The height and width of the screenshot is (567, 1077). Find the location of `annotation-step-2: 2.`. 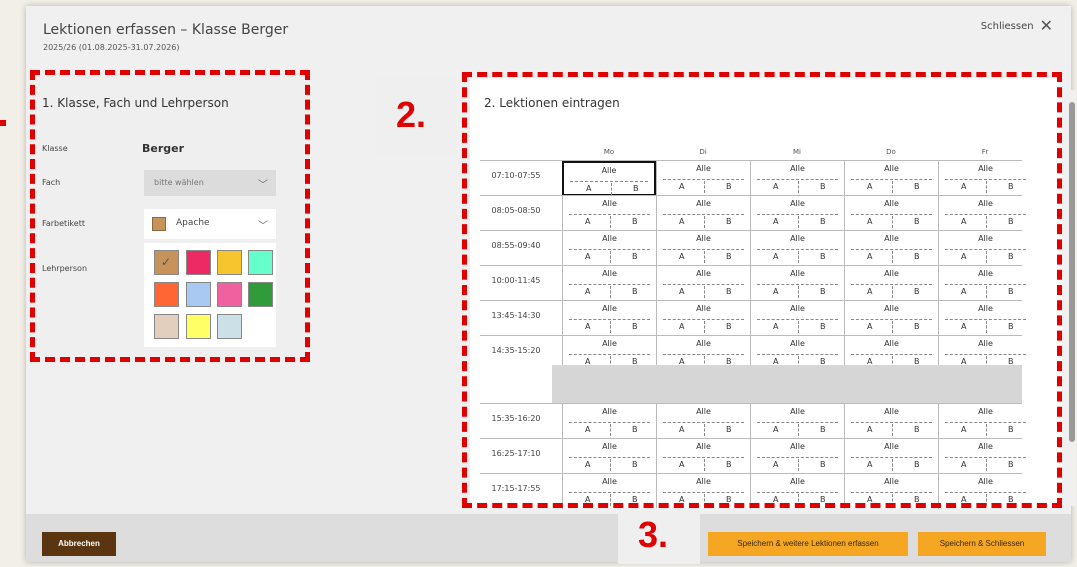

annotation-step-2: 2. is located at coordinates (411, 114).